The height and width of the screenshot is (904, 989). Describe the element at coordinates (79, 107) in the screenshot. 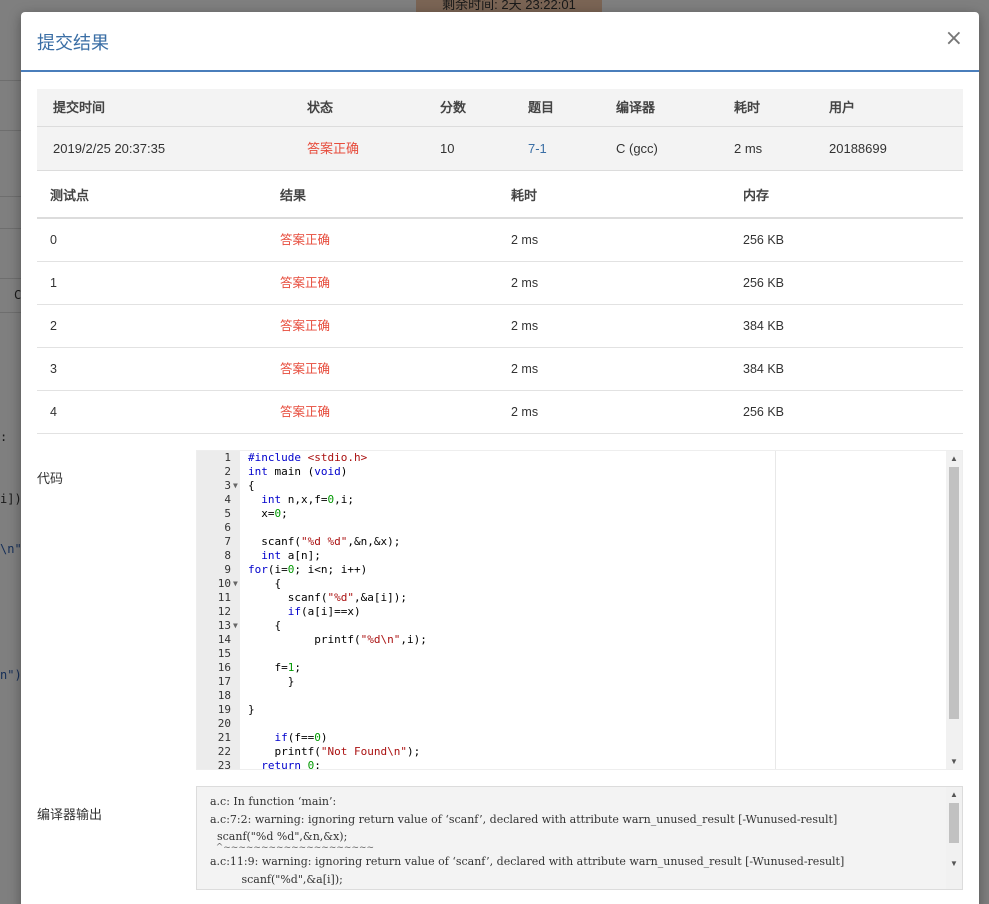

I see `header-submit-time: 提交时间` at that location.